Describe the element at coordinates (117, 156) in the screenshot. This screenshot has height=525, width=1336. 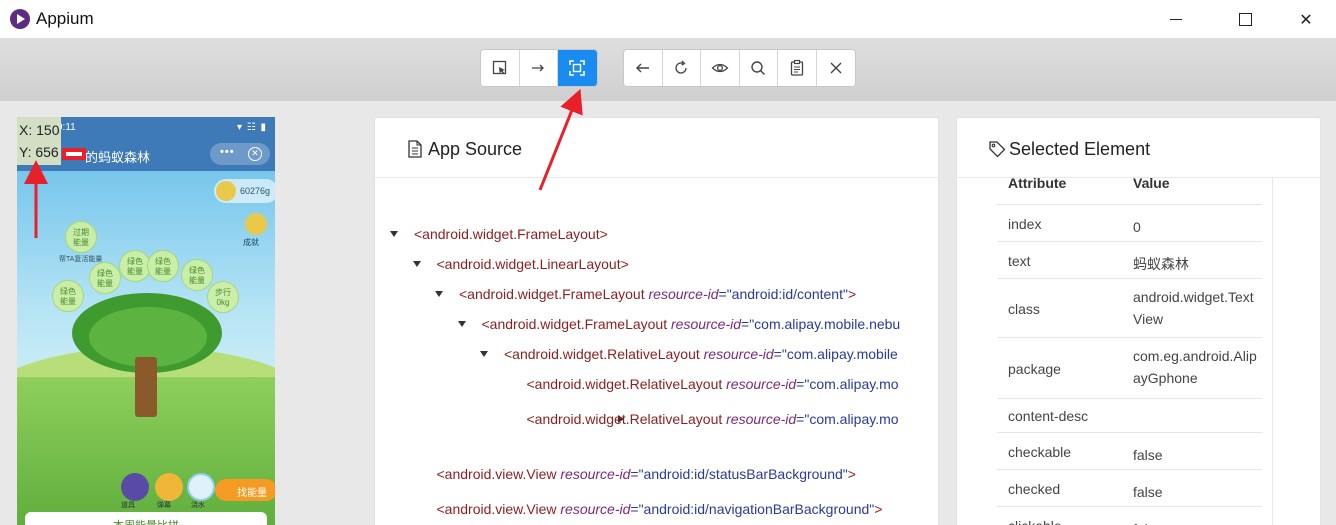
I see `phone-header-title: 的蚂蚁森林` at that location.